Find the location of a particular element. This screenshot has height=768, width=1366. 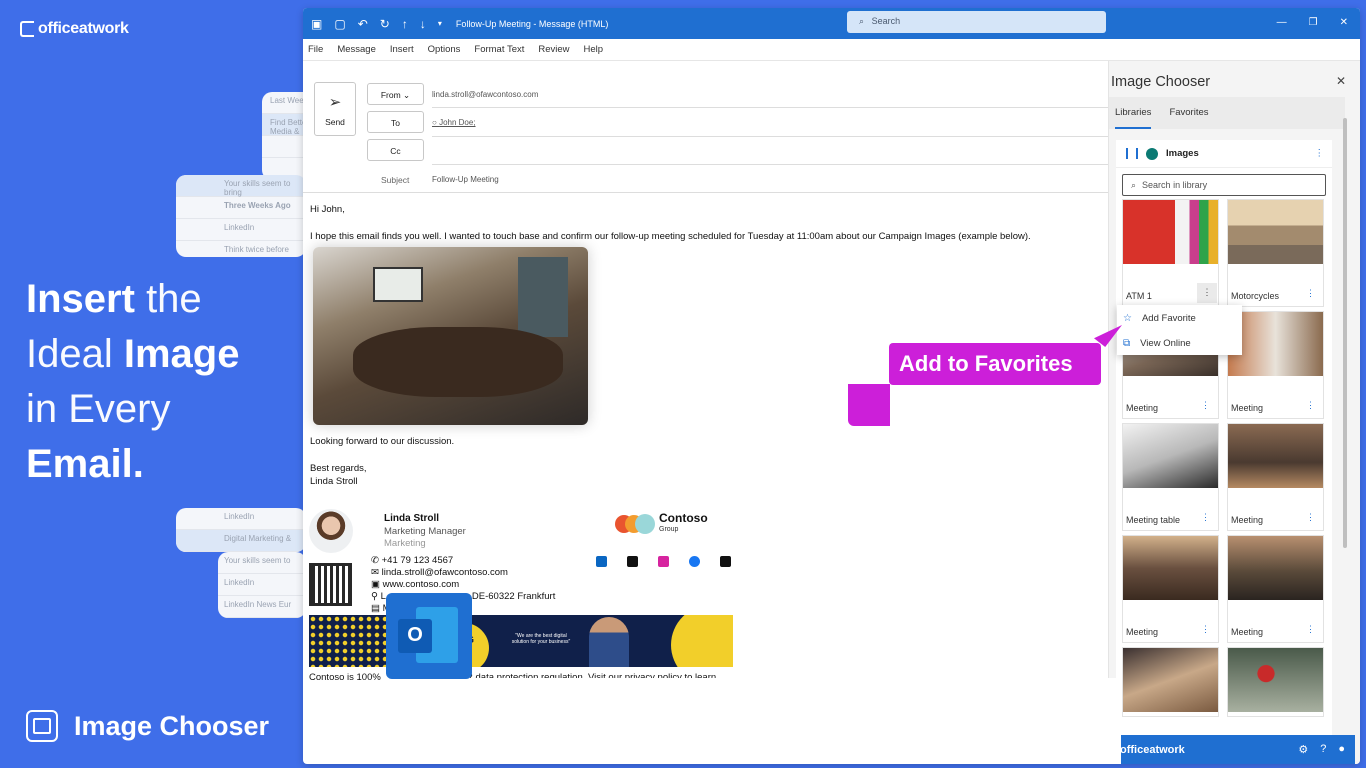

more-options-icon: ⋮ is located at coordinates (1320, 153).